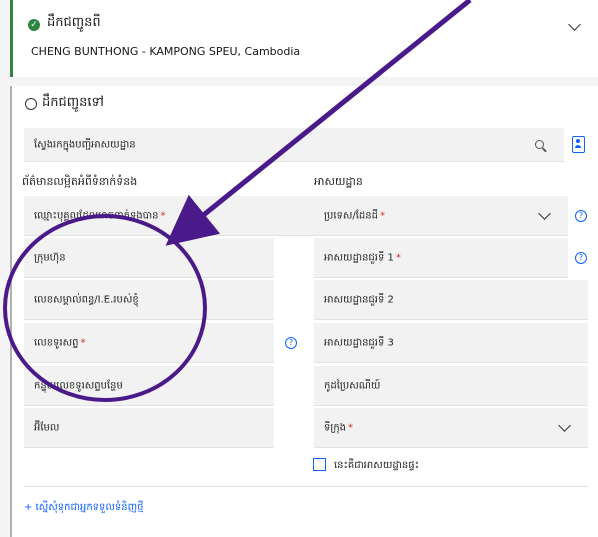 This screenshot has height=537, width=598. Describe the element at coordinates (581, 258) in the screenshot. I see `address-help-icon: ?` at that location.